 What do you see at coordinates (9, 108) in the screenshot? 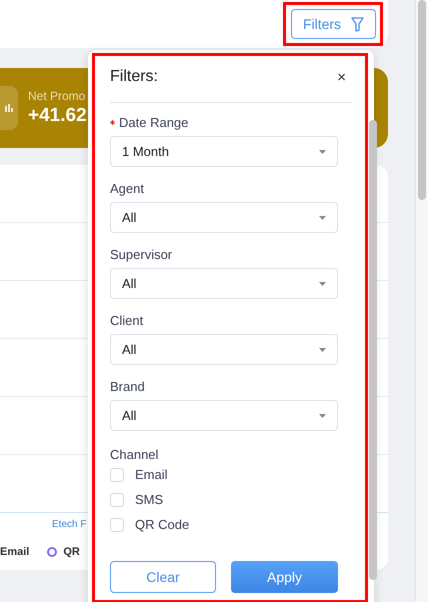
I see `chart-icon` at bounding box center [9, 108].